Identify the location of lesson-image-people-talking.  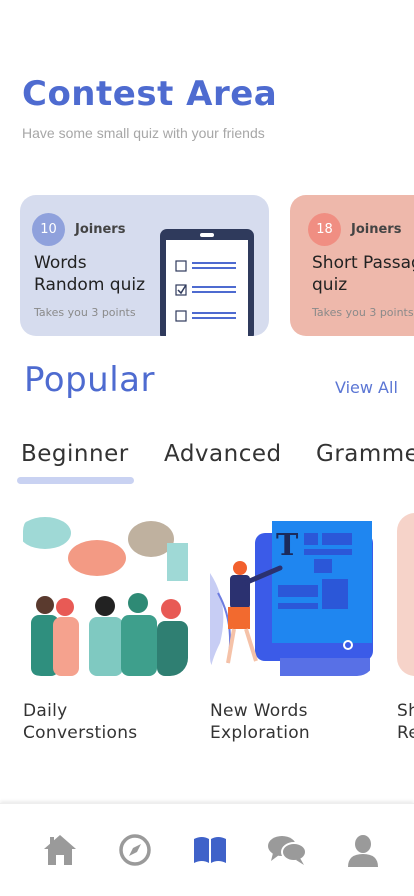
(105, 594).